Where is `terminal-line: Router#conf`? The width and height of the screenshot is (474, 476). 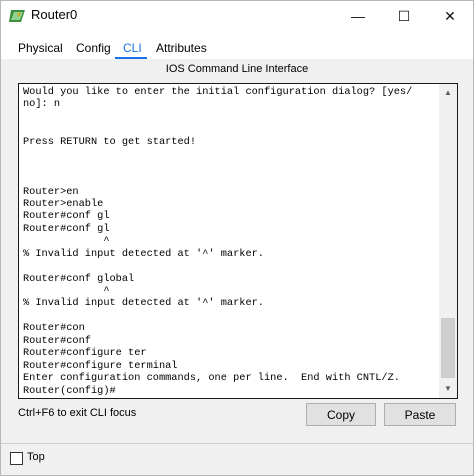 terminal-line: Router#conf is located at coordinates (57, 340).